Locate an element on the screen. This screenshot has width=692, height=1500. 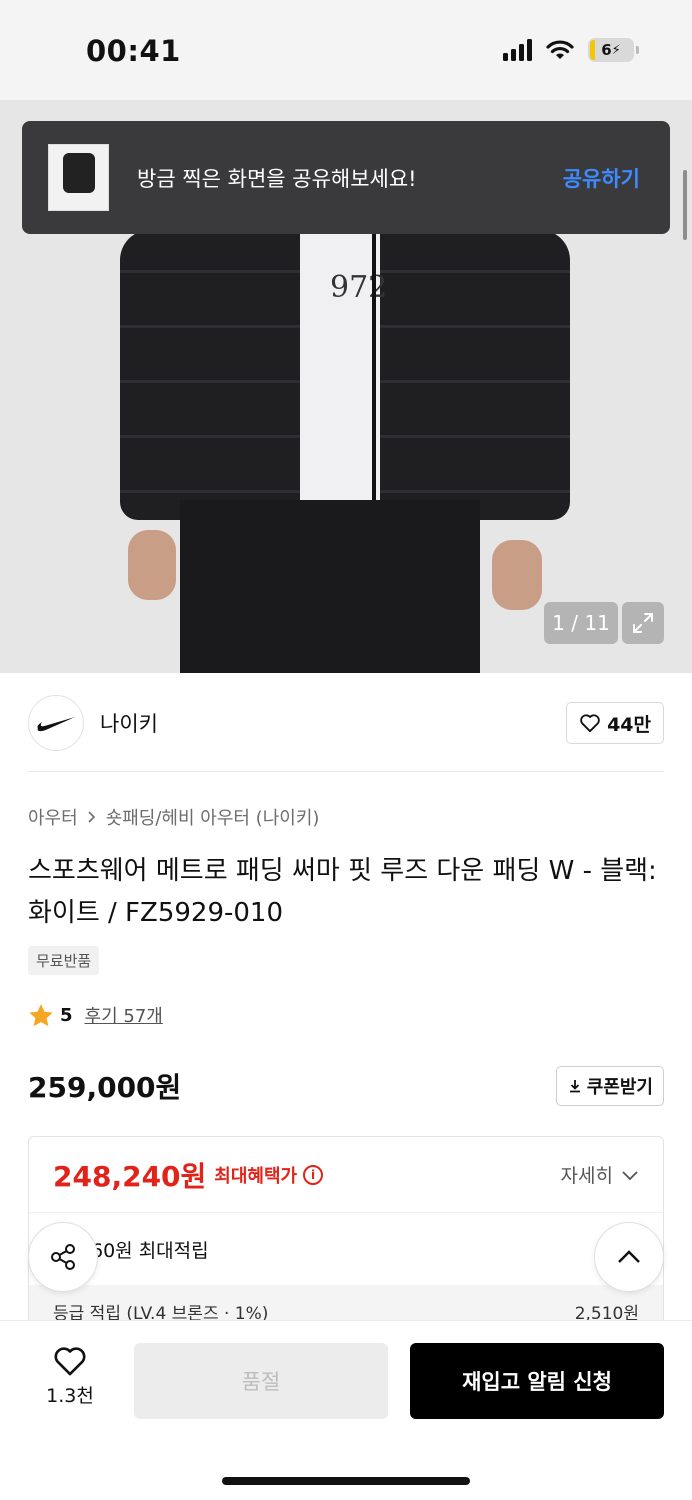
share-now-button: 공유하기 is located at coordinates (601, 178).